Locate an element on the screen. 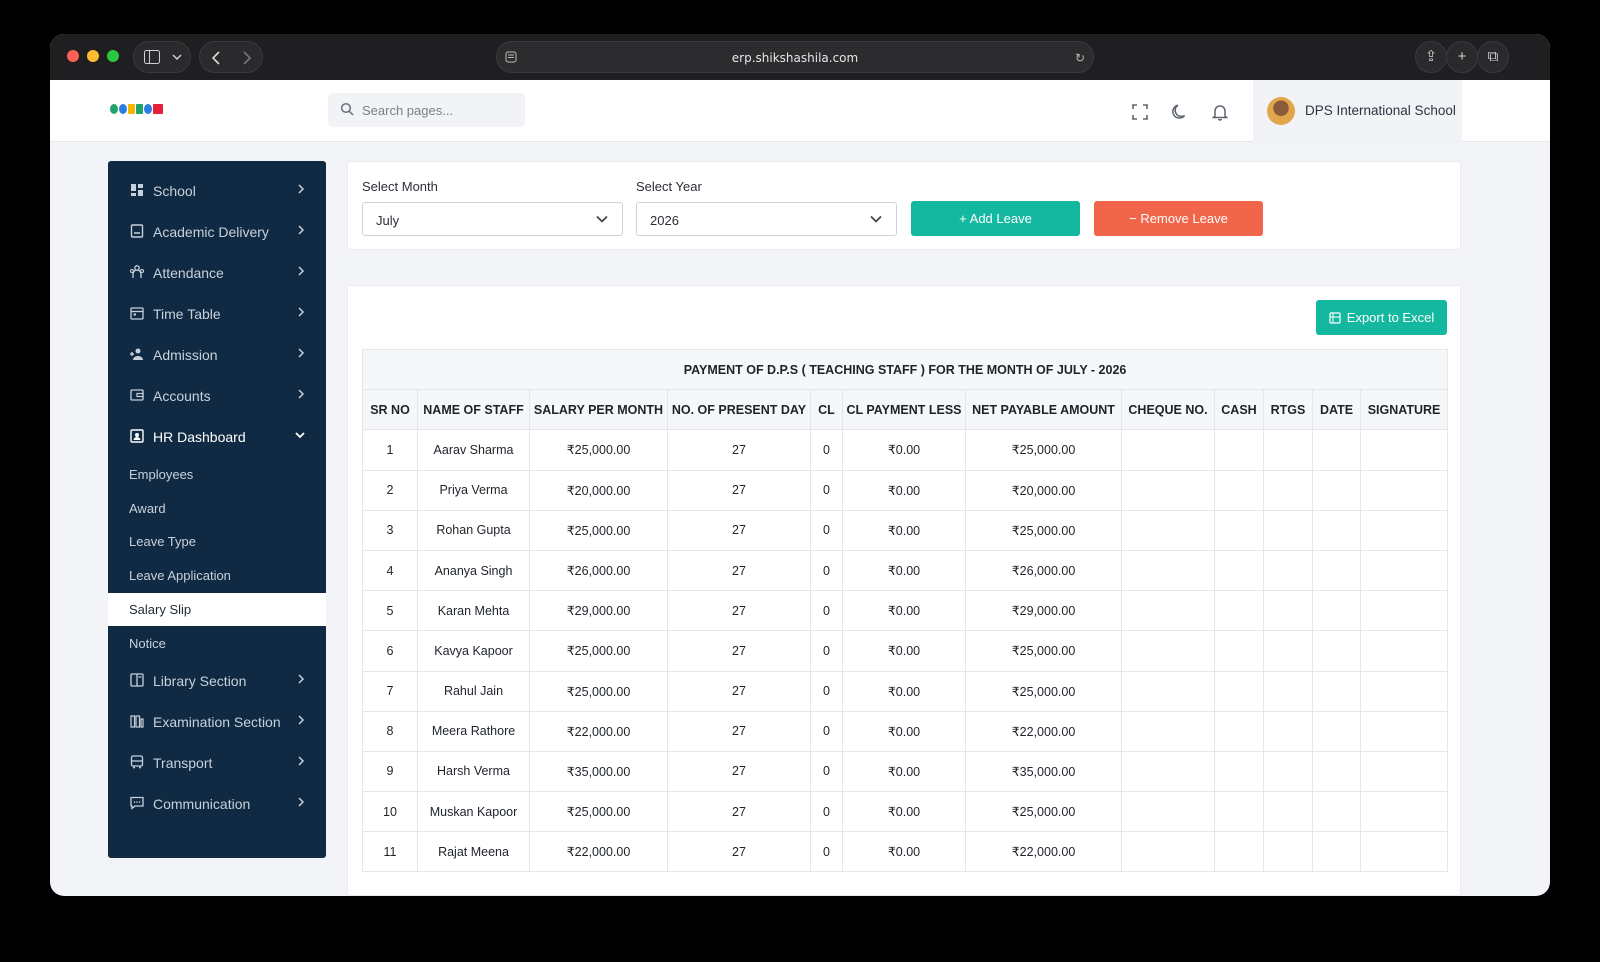 The height and width of the screenshot is (962, 1600). table-cell: 5 is located at coordinates (390, 611).